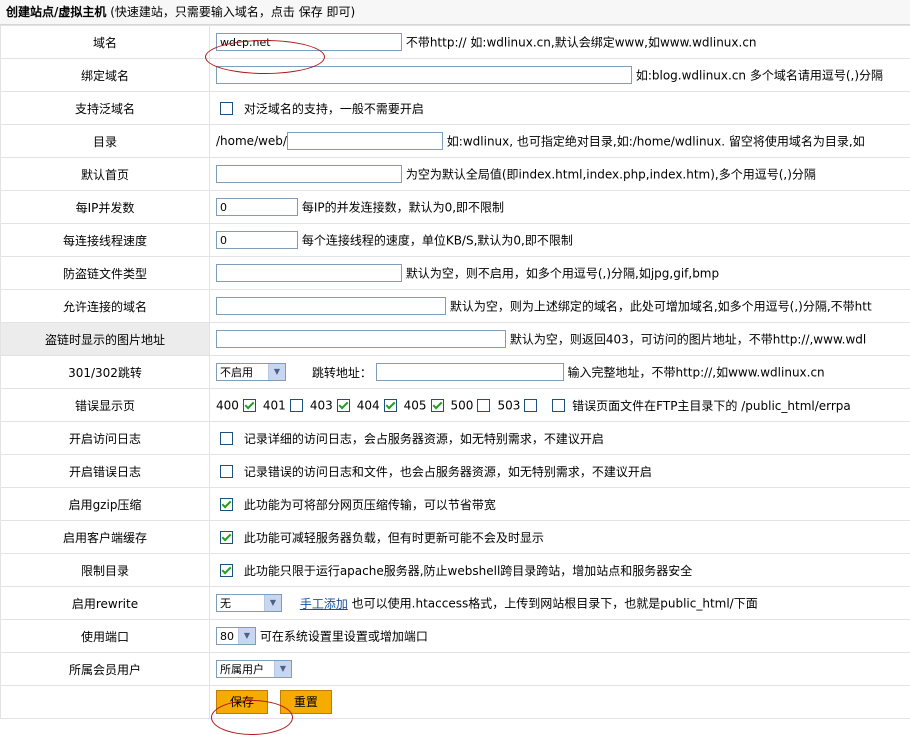  Describe the element at coordinates (251, 141) in the screenshot. I see `directory-prefix: /home/web/` at that location.